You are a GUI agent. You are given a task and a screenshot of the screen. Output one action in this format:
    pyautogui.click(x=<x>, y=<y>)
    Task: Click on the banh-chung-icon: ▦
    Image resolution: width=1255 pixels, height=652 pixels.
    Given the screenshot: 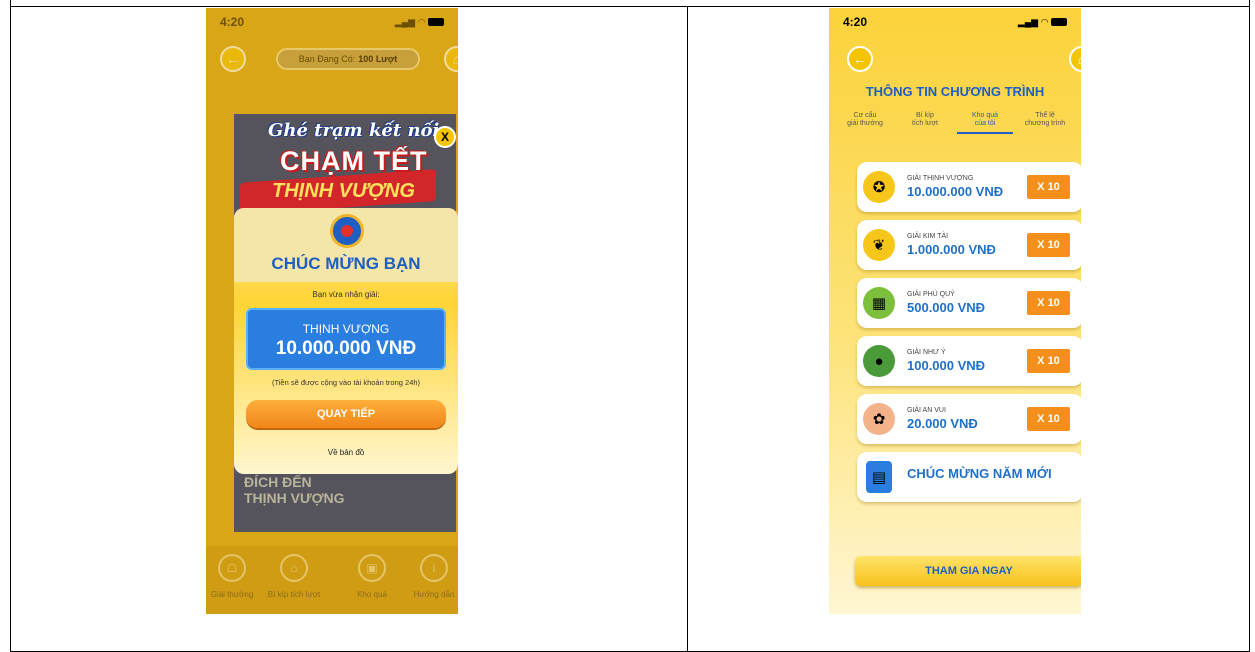 What is the action you would take?
    pyautogui.click(x=879, y=303)
    